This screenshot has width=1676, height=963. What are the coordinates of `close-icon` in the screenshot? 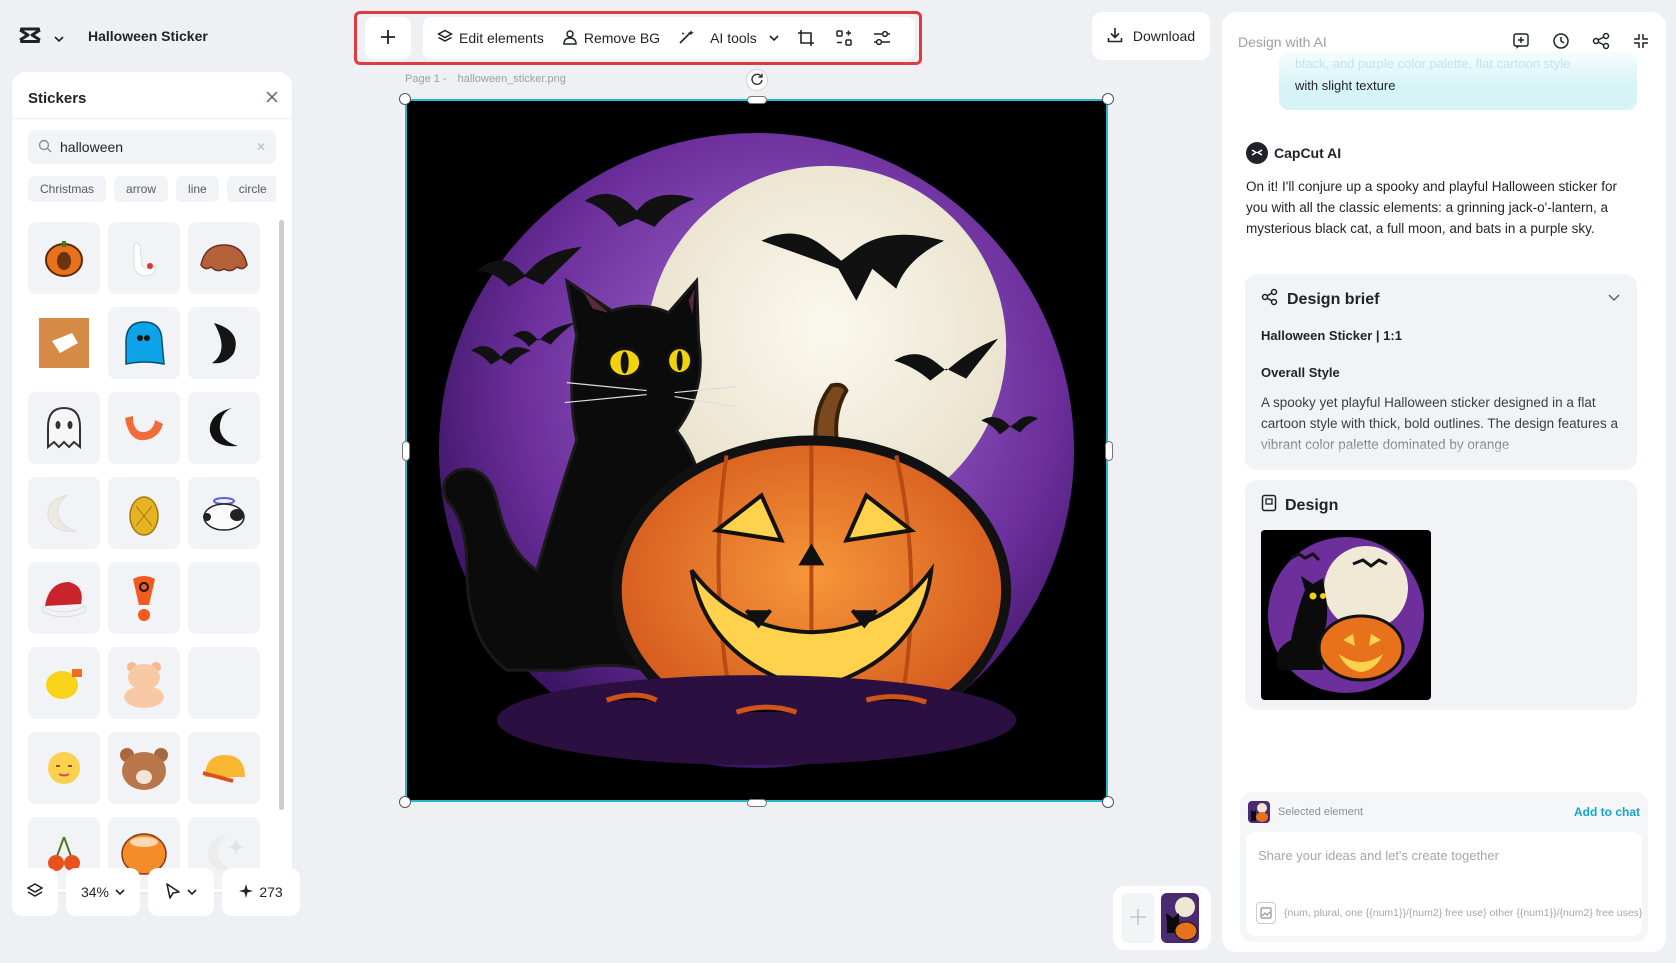 It's located at (272, 98).